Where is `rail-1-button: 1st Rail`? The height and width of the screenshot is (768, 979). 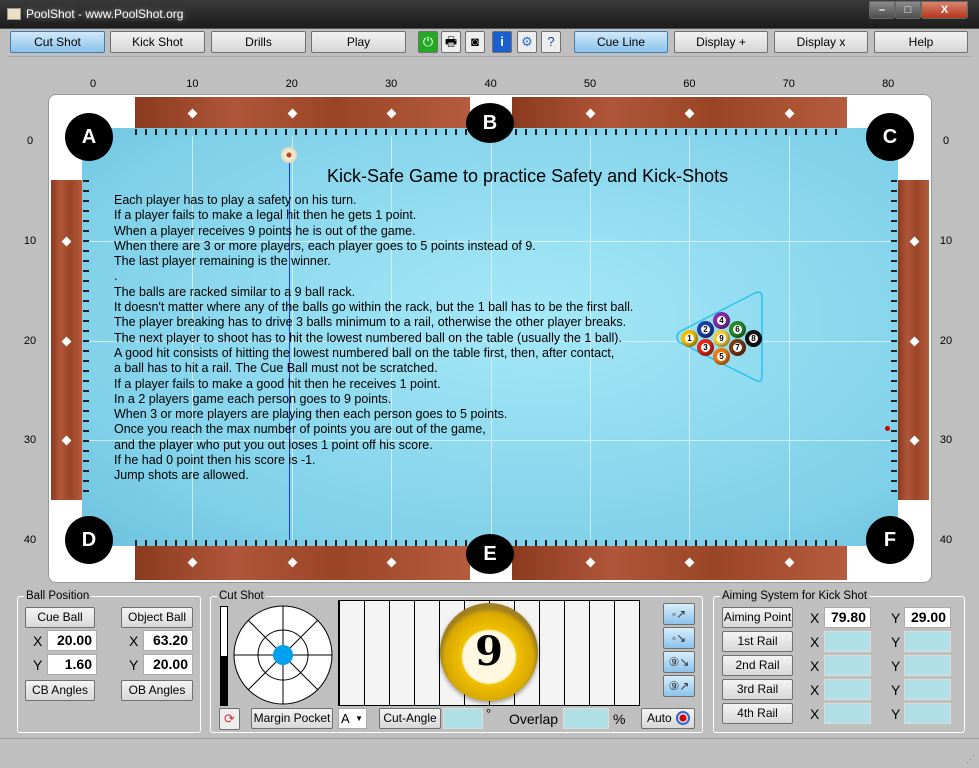 rail-1-button: 1st Rail is located at coordinates (757, 641).